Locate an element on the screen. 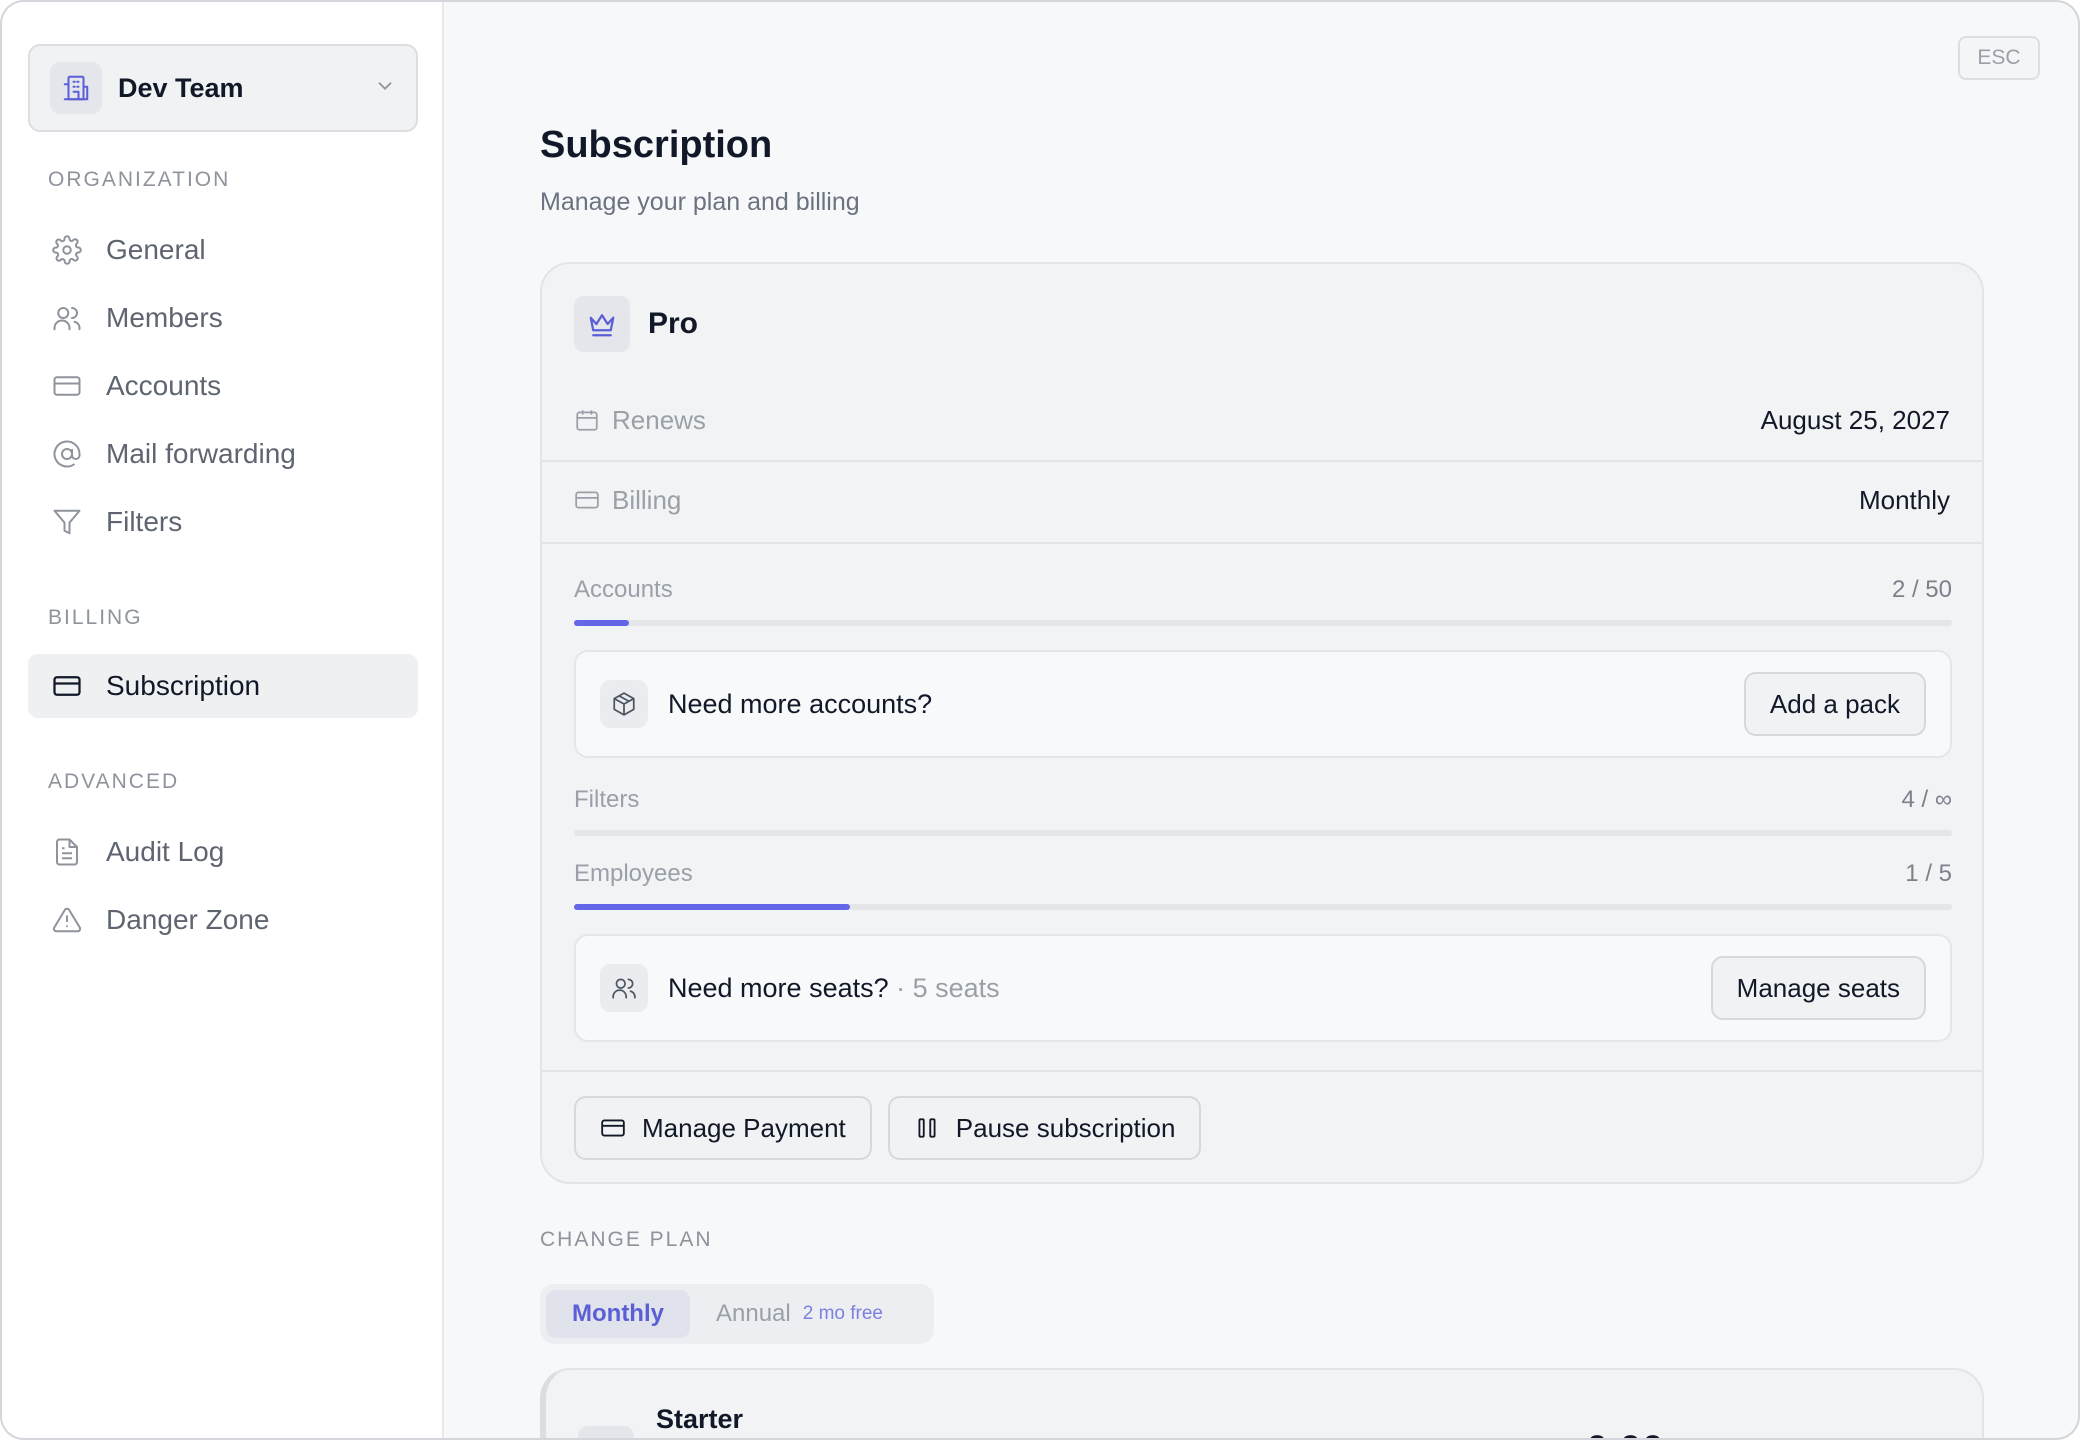 The width and height of the screenshot is (2080, 1440). billing-row: Billing Monthly is located at coordinates (1262, 500).